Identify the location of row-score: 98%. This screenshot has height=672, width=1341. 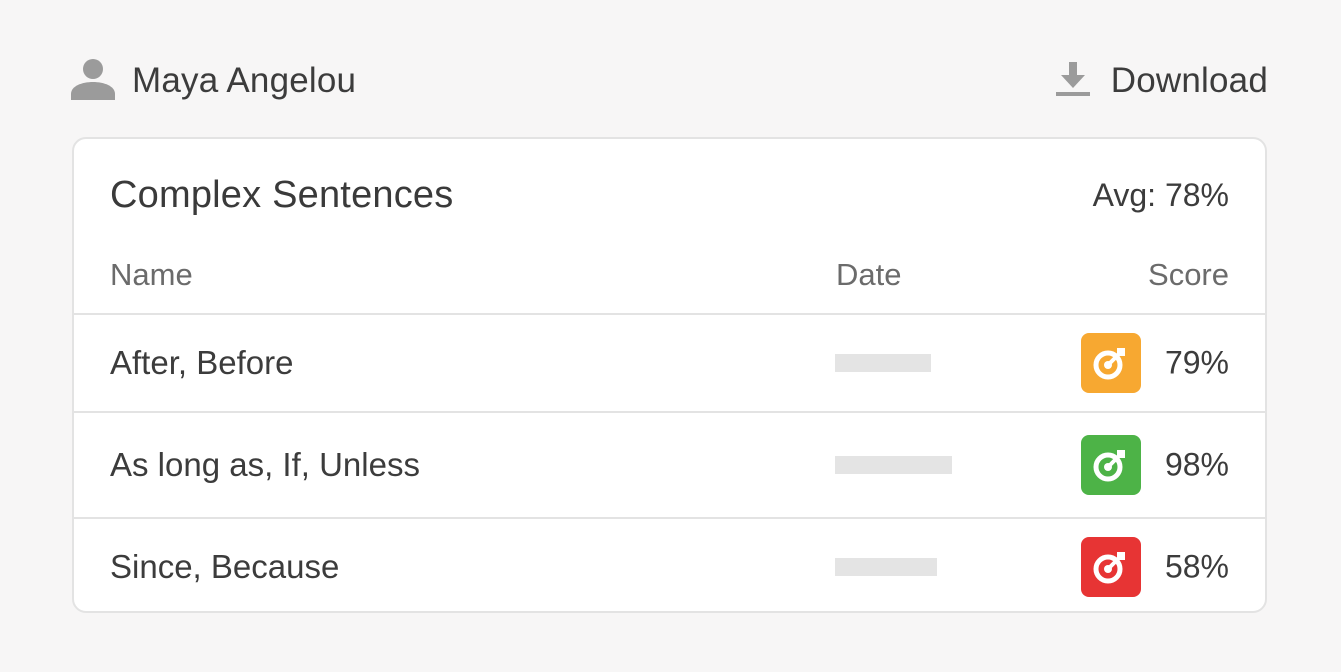
(1196, 464).